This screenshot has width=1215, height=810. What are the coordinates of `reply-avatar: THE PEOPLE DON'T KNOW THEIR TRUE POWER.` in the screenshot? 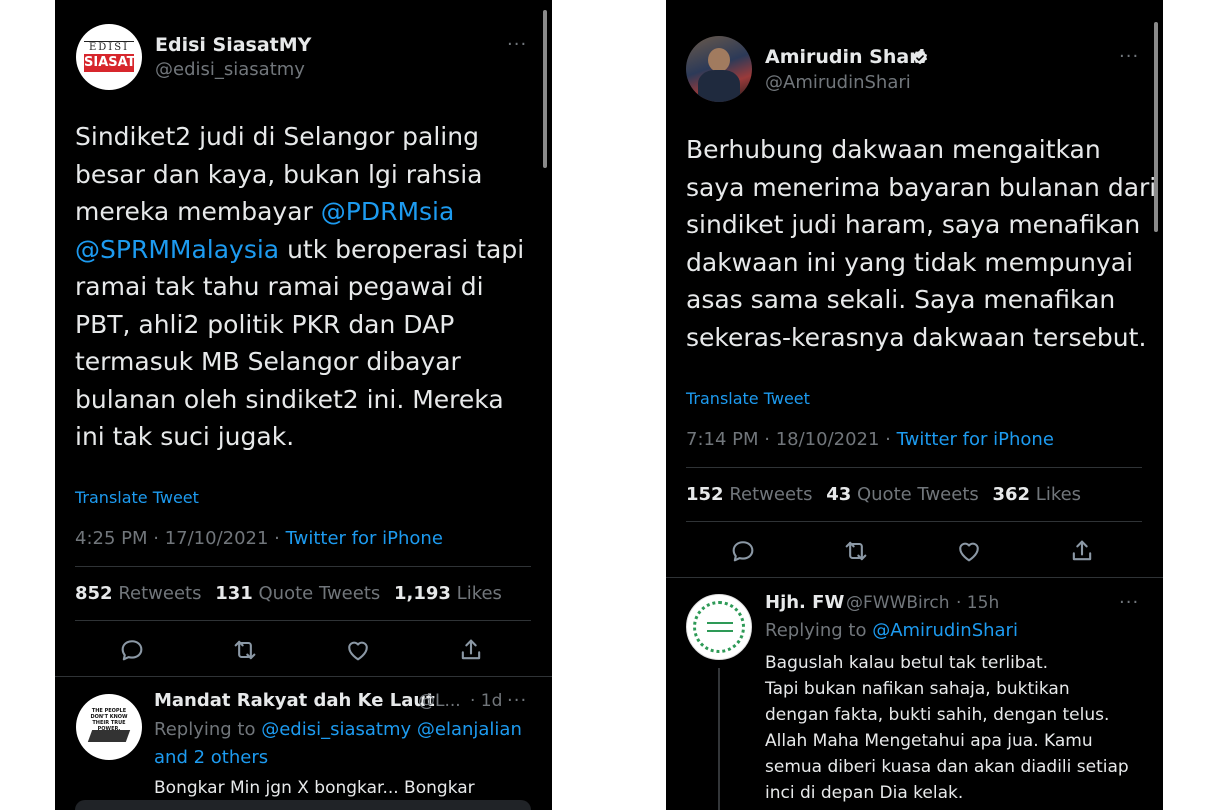 It's located at (109, 727).